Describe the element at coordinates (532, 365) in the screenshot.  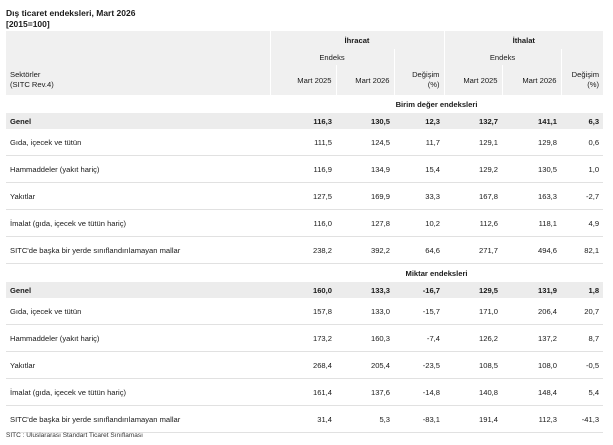
I see `value-cell: 108,0` at that location.